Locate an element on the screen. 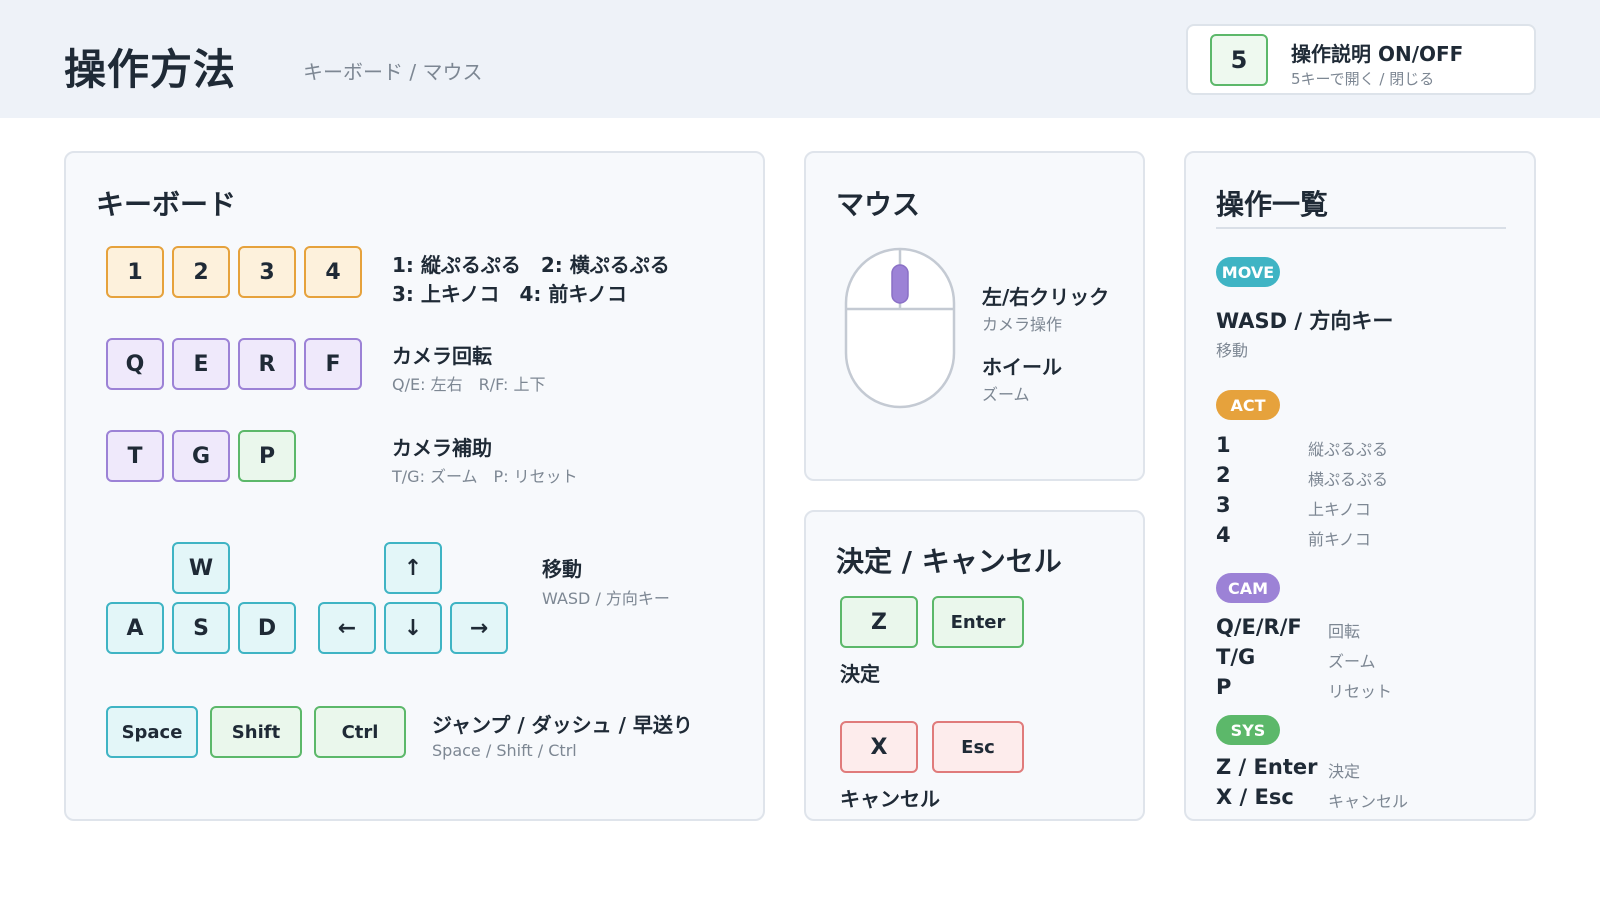  confirm-label: 決定 is located at coordinates (860, 674).